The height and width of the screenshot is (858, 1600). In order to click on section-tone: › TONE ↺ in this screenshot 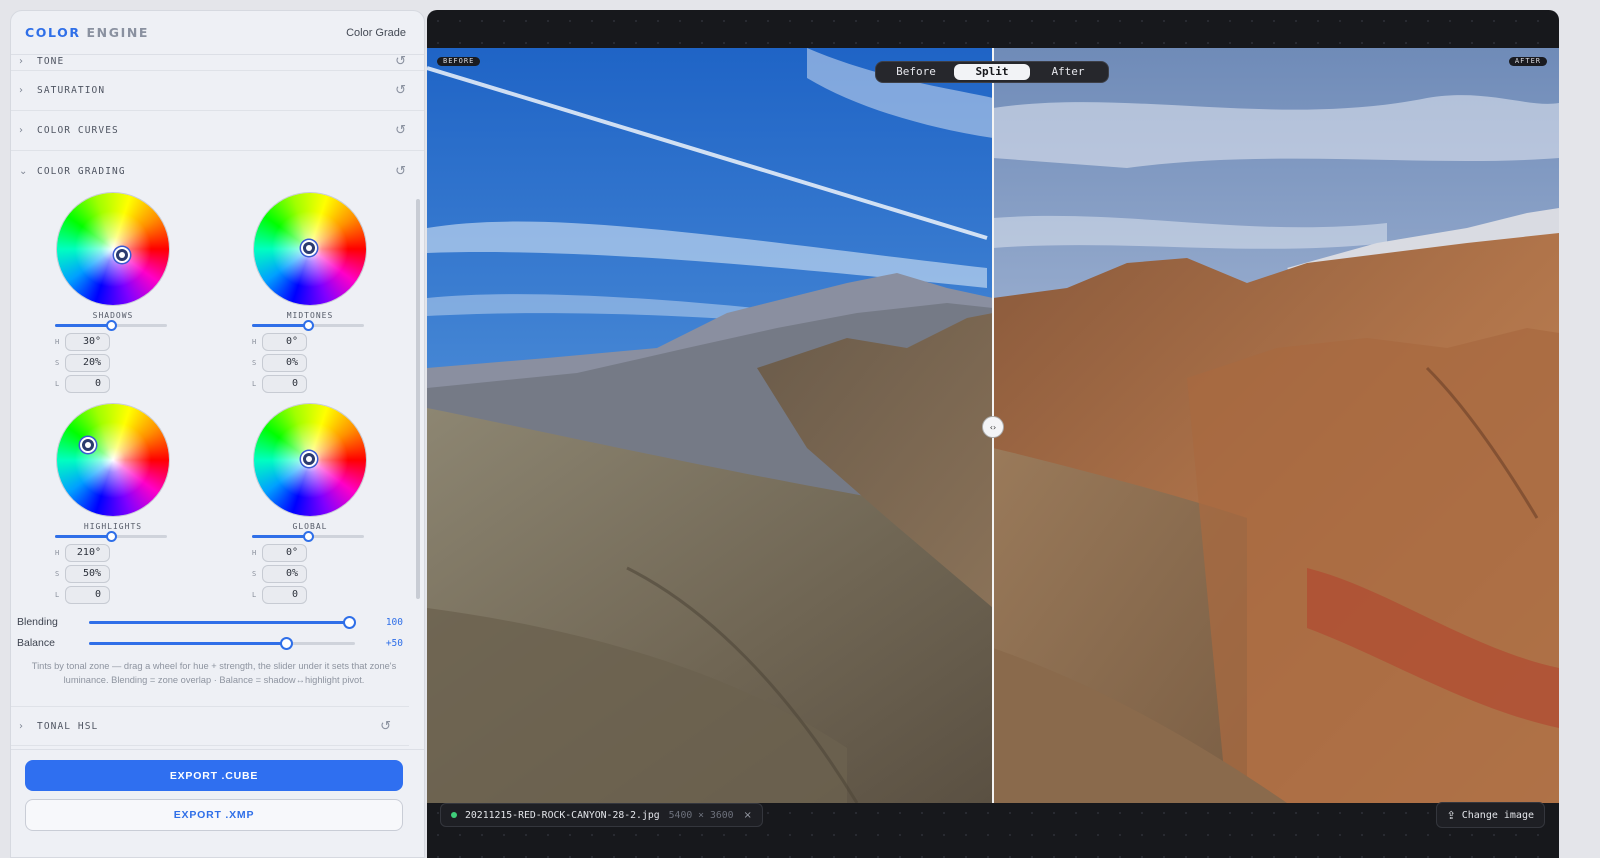, I will do `click(217, 62)`.